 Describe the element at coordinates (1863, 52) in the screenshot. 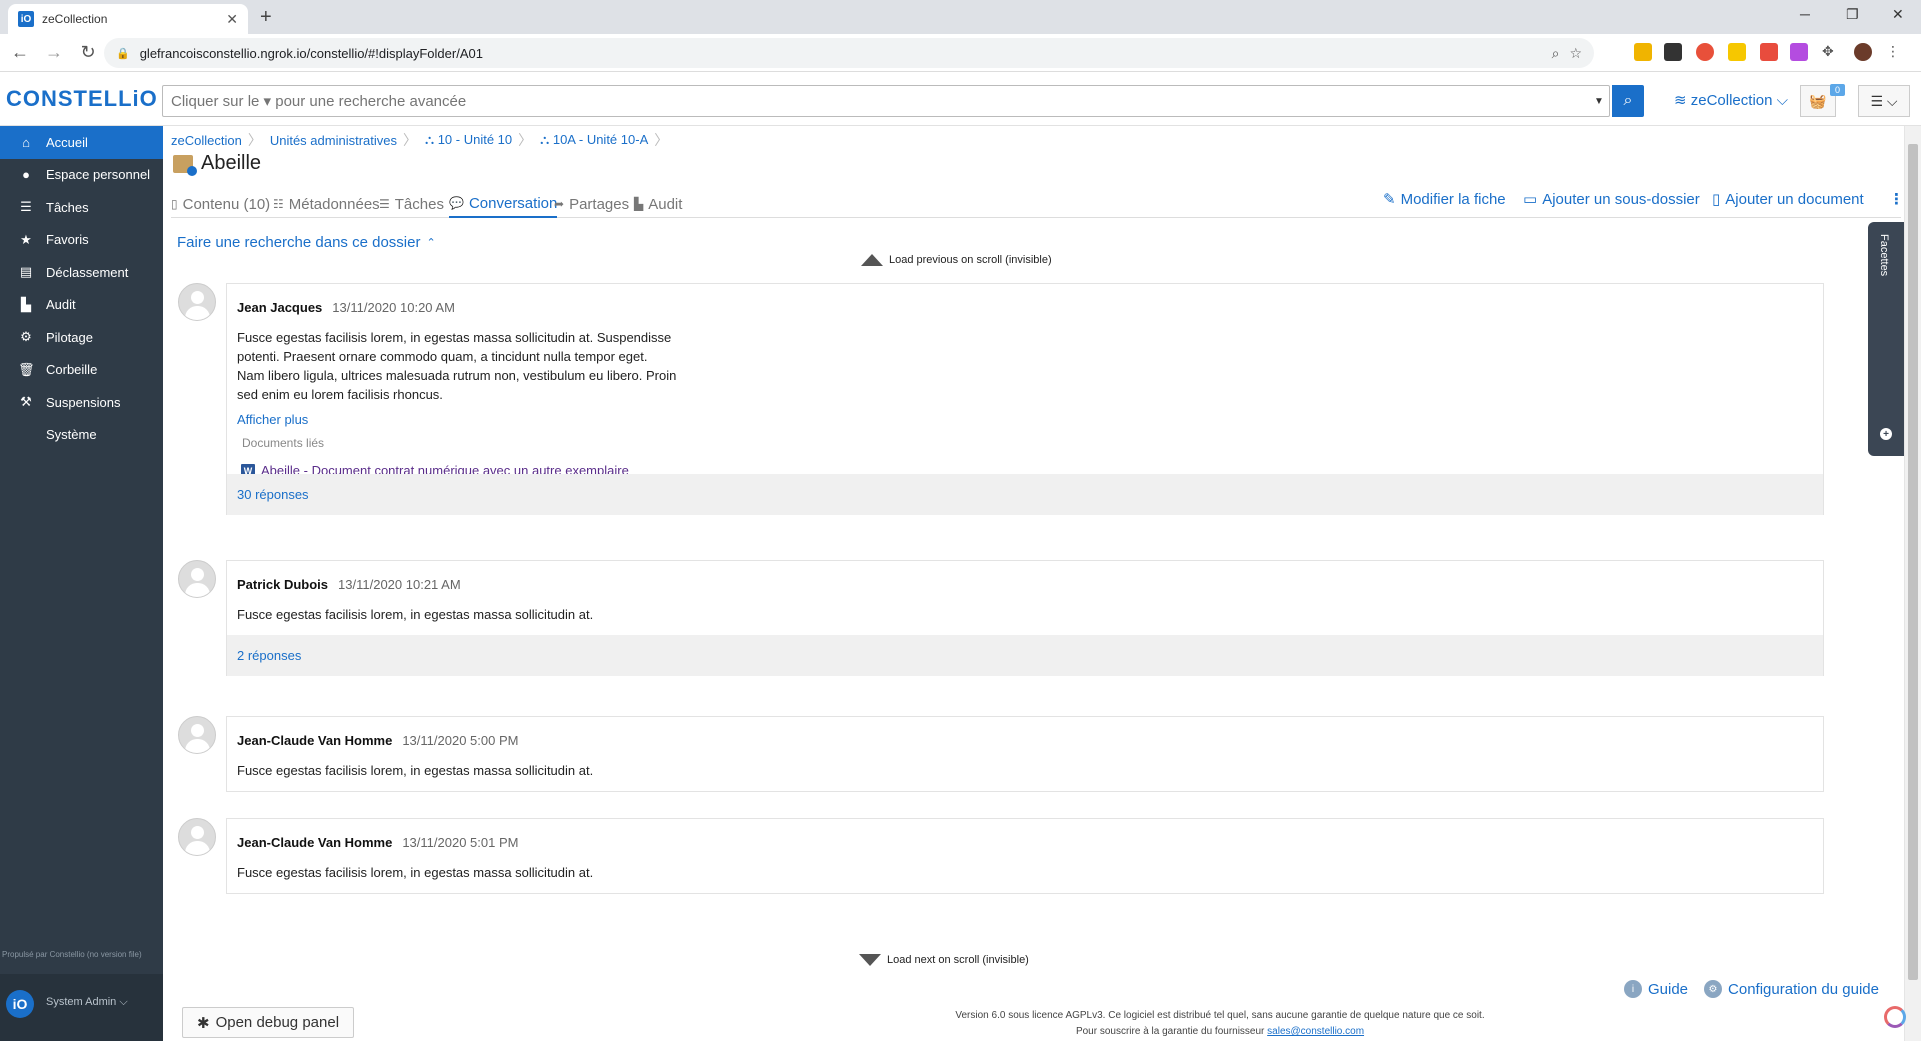

I see `profile-avatar` at that location.